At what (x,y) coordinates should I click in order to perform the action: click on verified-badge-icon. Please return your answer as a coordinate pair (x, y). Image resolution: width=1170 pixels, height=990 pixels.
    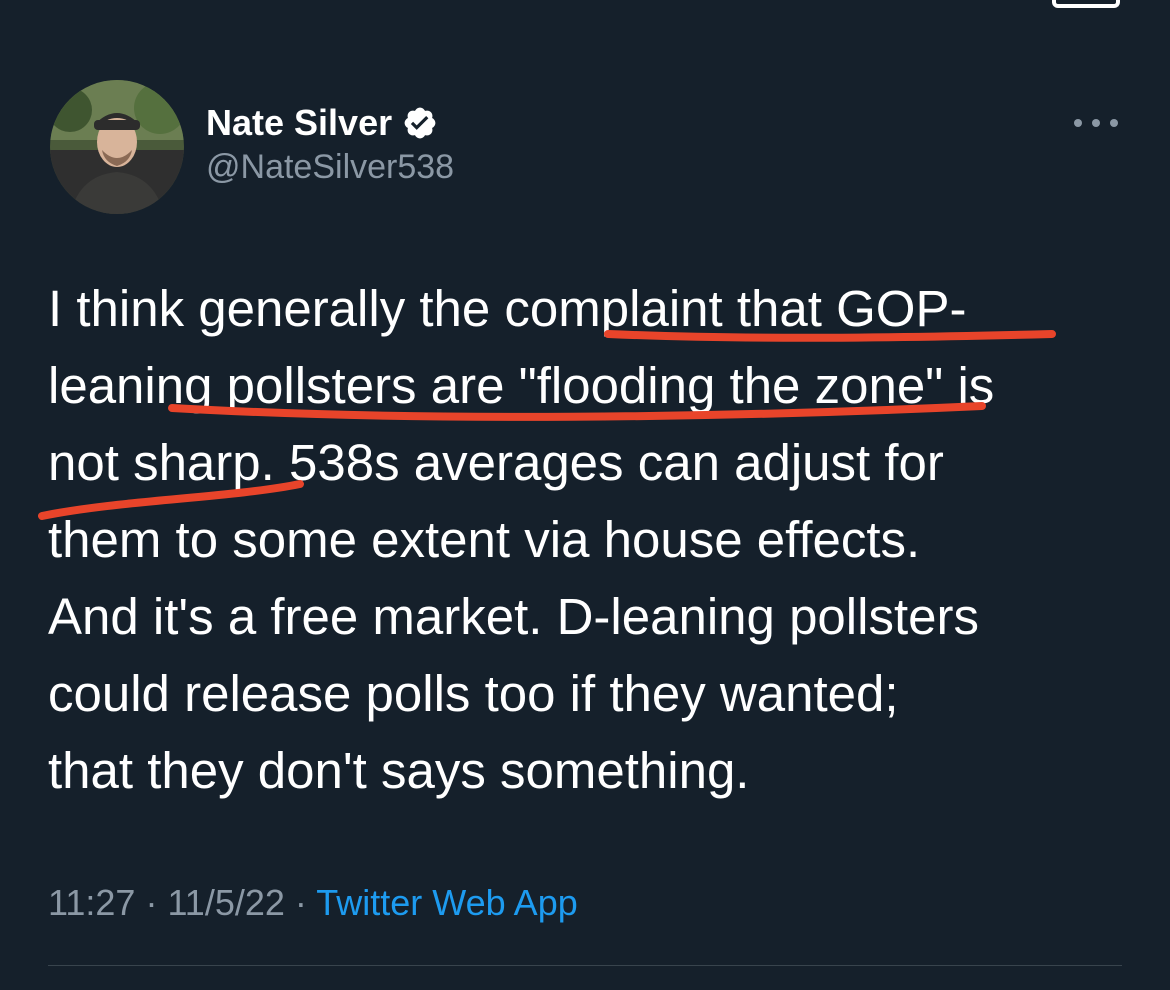
    Looking at the image, I should click on (420, 123).